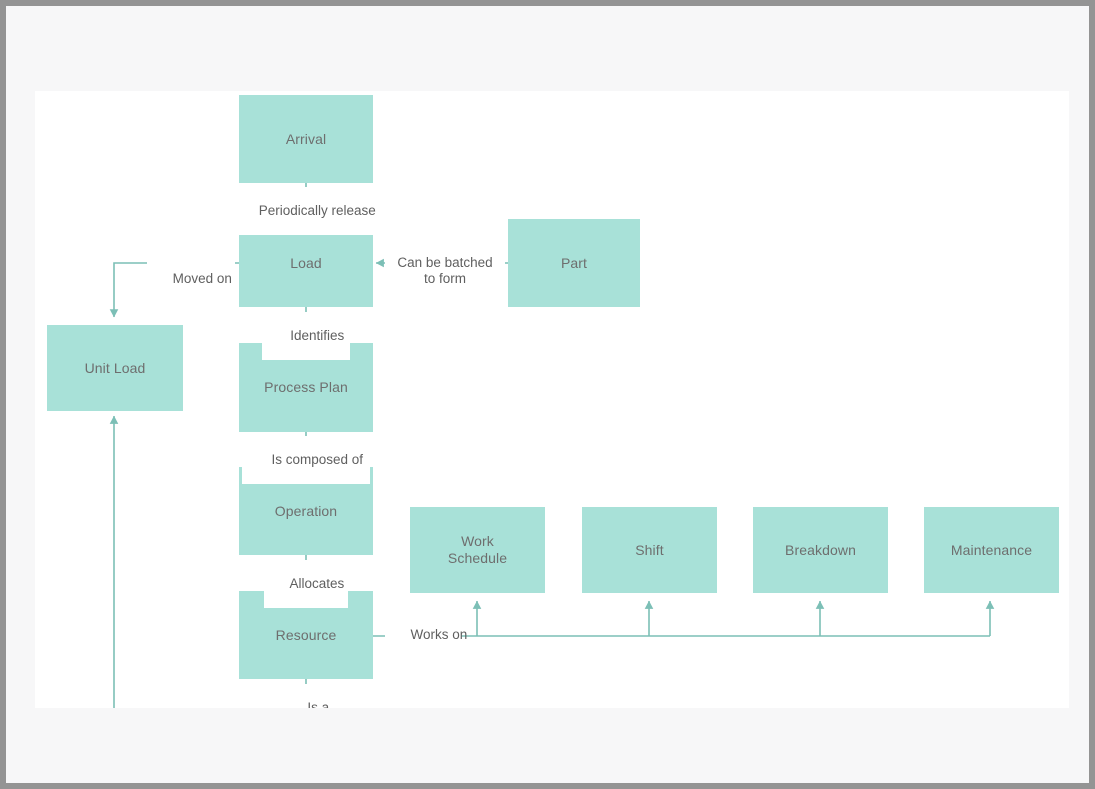 The image size is (1095, 789). I want to click on edge-label-text: Allocates, so click(317, 583).